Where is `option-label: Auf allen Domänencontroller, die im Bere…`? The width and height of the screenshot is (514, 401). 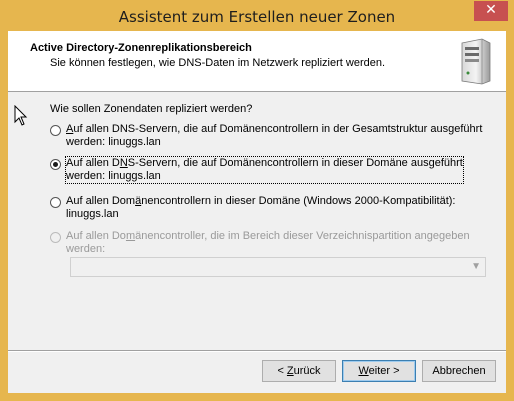 option-label: Auf allen Domänencontroller, die im Bere… is located at coordinates (268, 242).